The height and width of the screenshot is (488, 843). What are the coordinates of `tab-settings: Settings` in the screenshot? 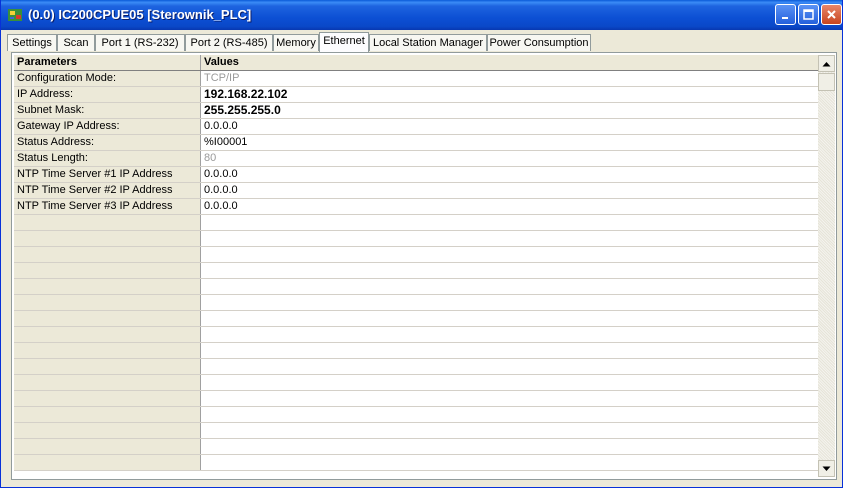 It's located at (32, 42).